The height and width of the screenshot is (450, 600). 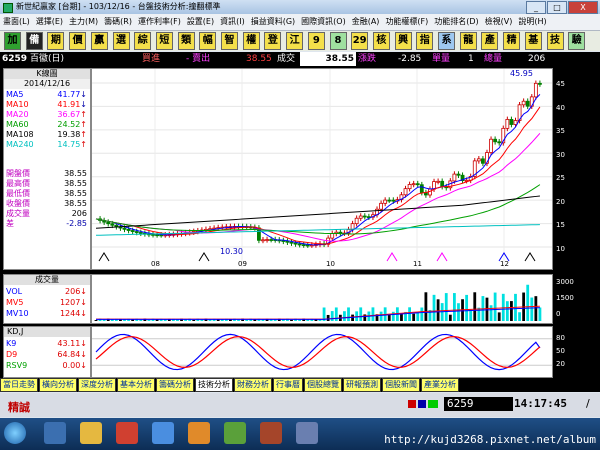 What do you see at coordinates (118, 22) in the screenshot?
I see `menu-item: 籌碼(R)` at bounding box center [118, 22].